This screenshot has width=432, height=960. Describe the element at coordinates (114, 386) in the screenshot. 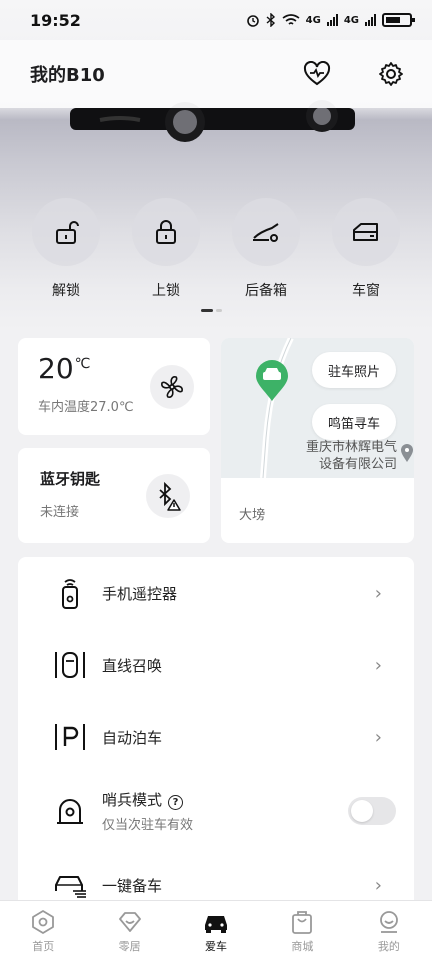

I see `climate-card: 20℃ 车内温度27.0℃` at that location.